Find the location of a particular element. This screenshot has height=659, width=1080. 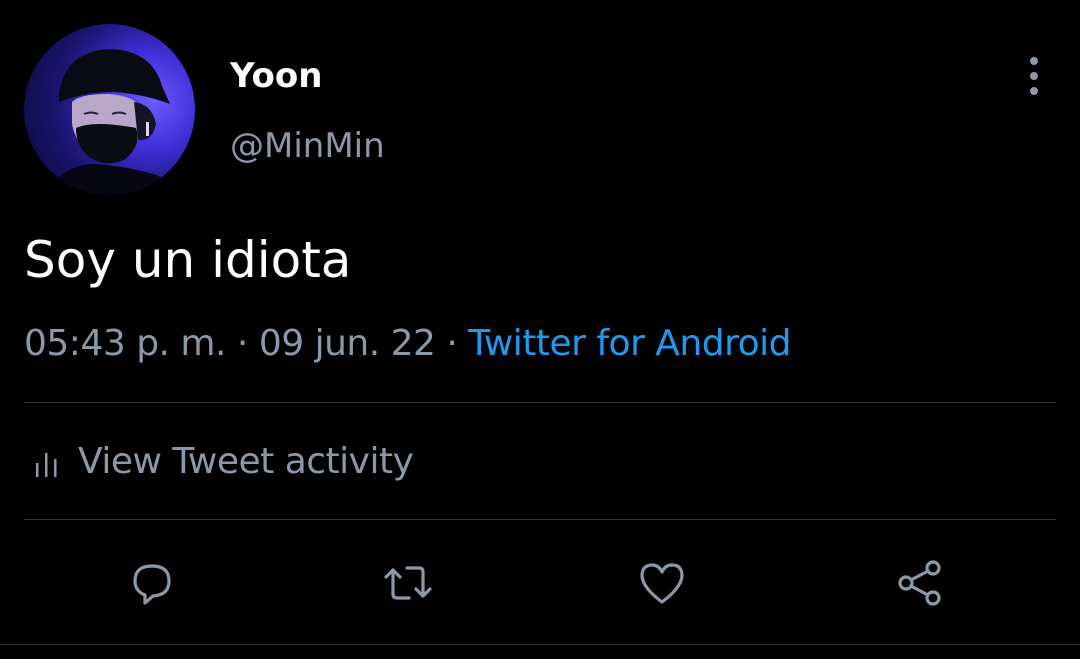

retweet-icon is located at coordinates (408, 583).